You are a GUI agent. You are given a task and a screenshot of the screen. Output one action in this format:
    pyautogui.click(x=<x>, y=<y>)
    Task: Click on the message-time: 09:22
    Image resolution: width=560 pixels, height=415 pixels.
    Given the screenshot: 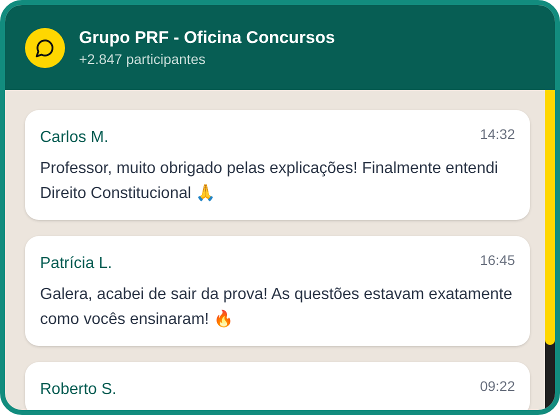 What is the action you would take?
    pyautogui.click(x=497, y=386)
    